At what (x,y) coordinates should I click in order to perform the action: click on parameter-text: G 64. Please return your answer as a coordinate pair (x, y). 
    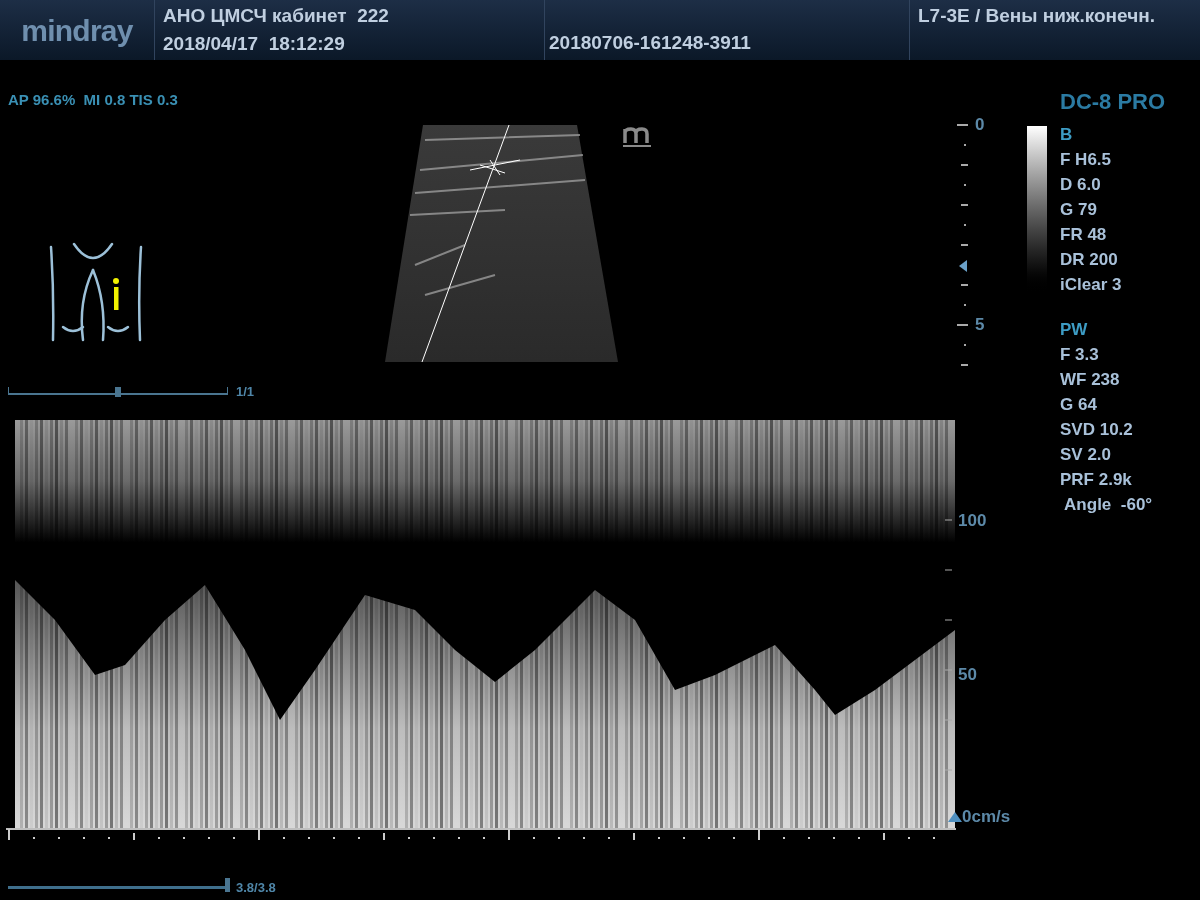
    Looking at the image, I should click on (1079, 405).